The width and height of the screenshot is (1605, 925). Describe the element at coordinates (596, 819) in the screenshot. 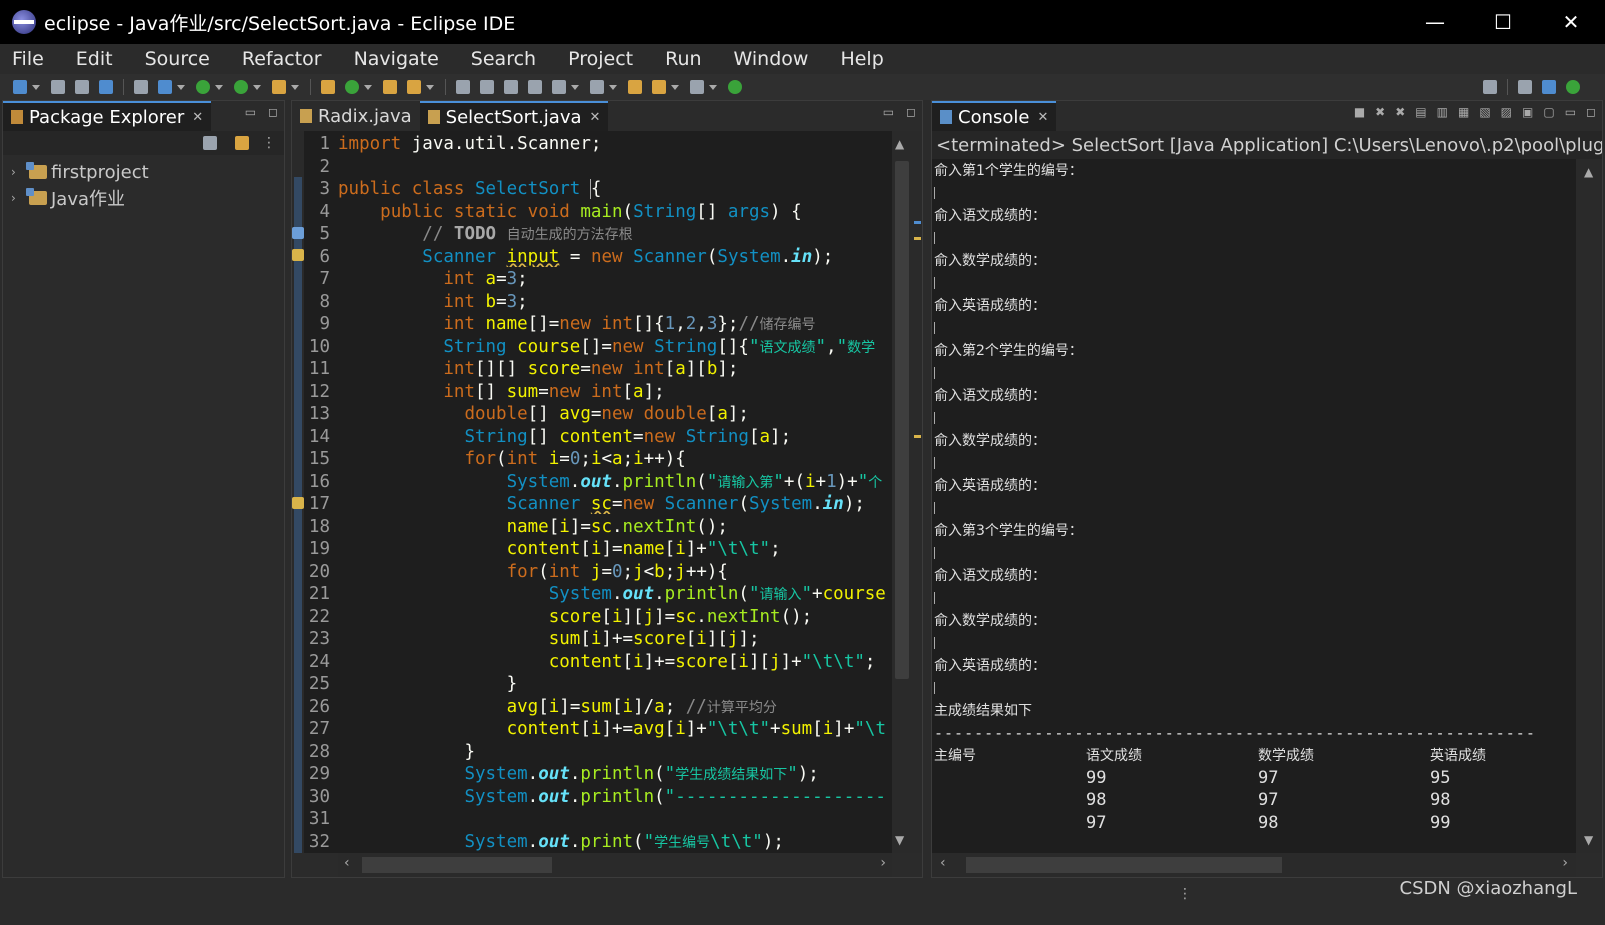

I see `code-line: 31` at that location.